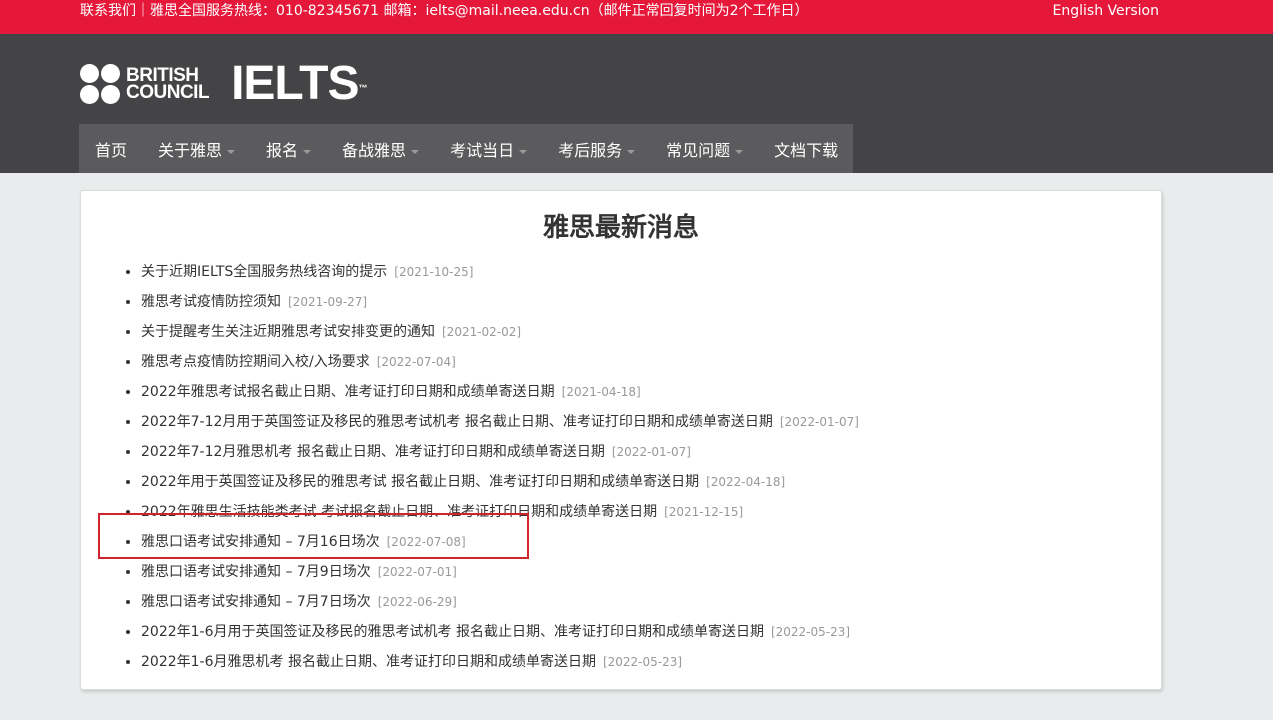 This screenshot has height=720, width=1273. Describe the element at coordinates (434, 272) in the screenshot. I see `news-date: [2021-10-25]` at that location.